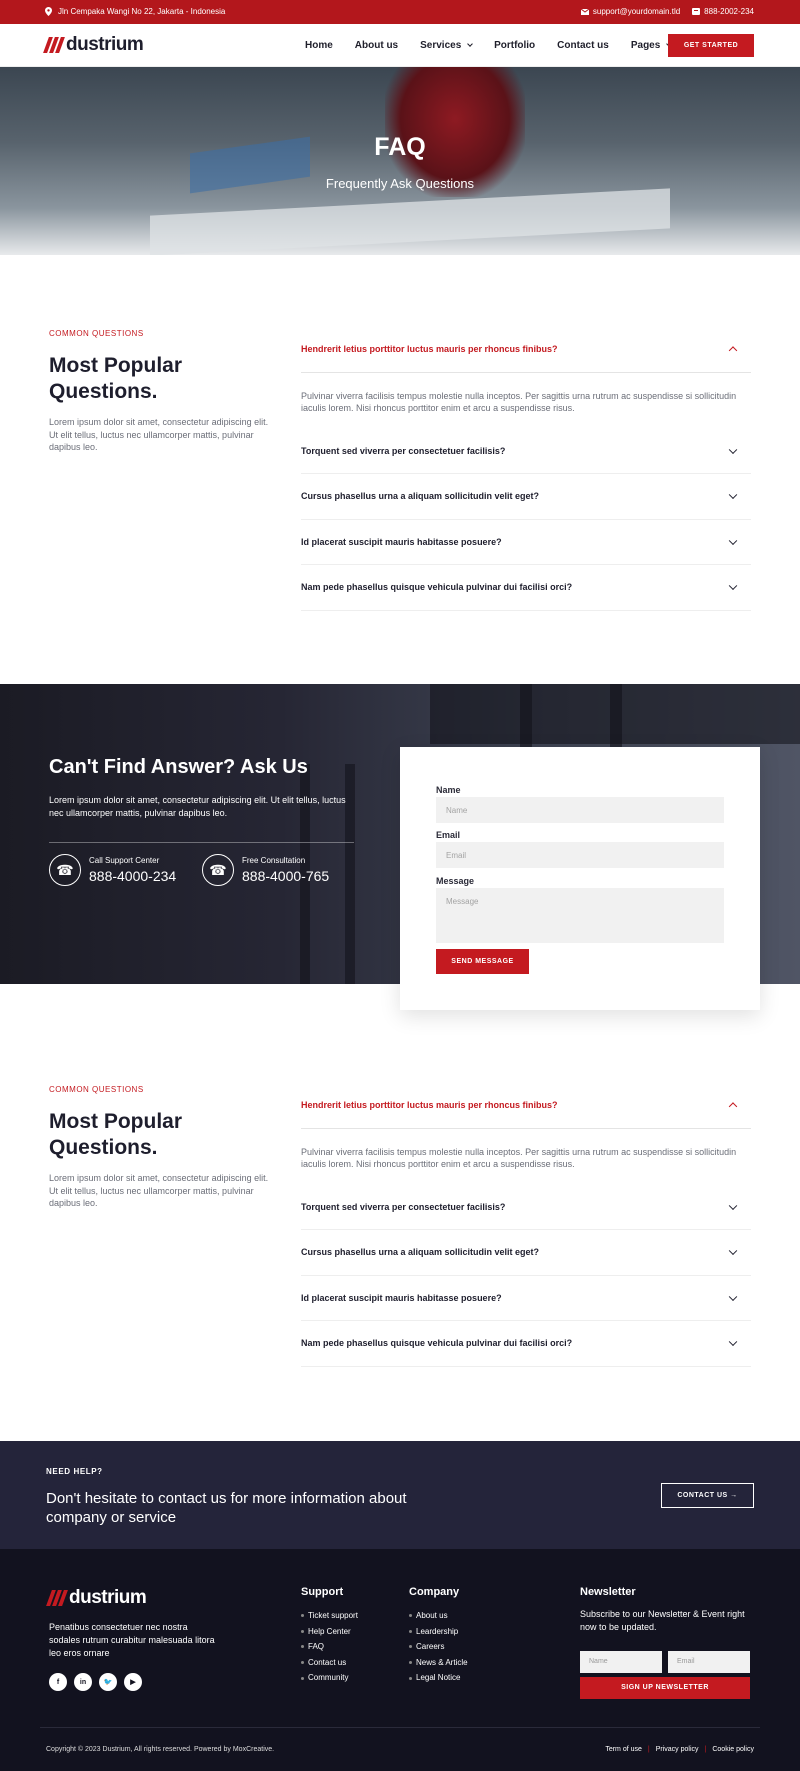 The image size is (800, 1771). I want to click on nav-item-portfolio: Portfolio, so click(514, 45).